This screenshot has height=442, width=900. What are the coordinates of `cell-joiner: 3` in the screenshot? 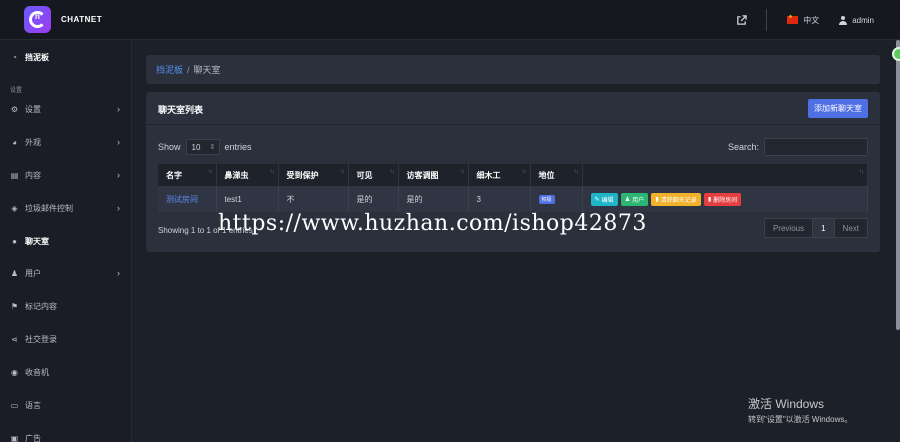 It's located at (499, 199).